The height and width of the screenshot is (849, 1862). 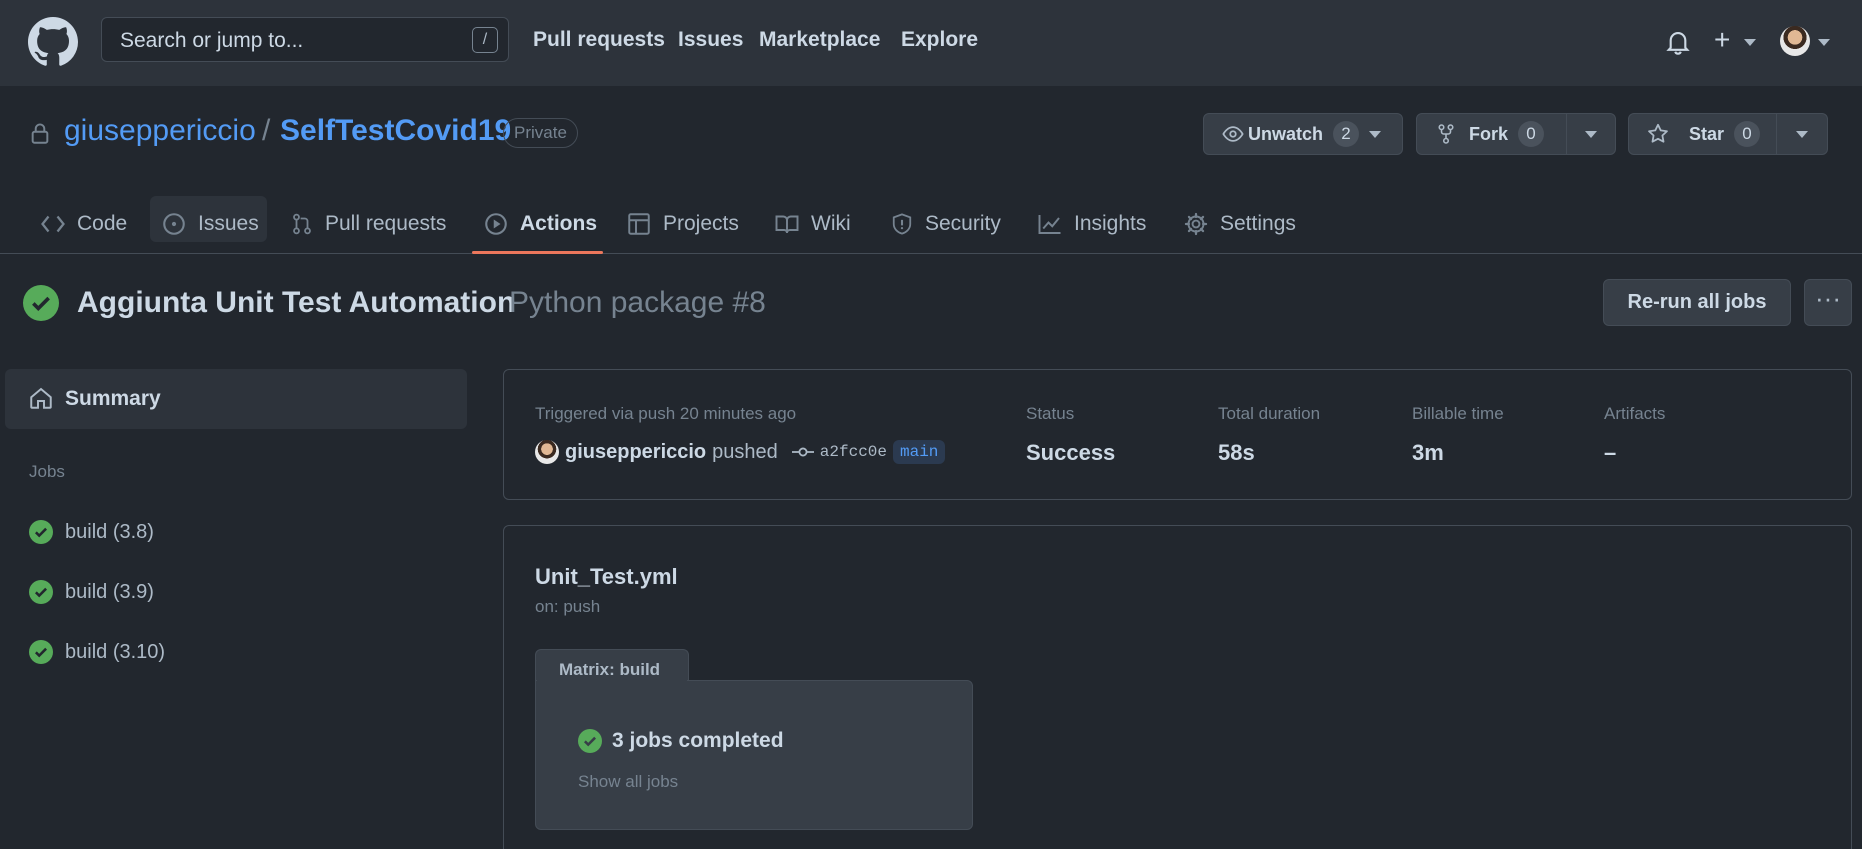 I want to click on branch-label: main, so click(x=919, y=452).